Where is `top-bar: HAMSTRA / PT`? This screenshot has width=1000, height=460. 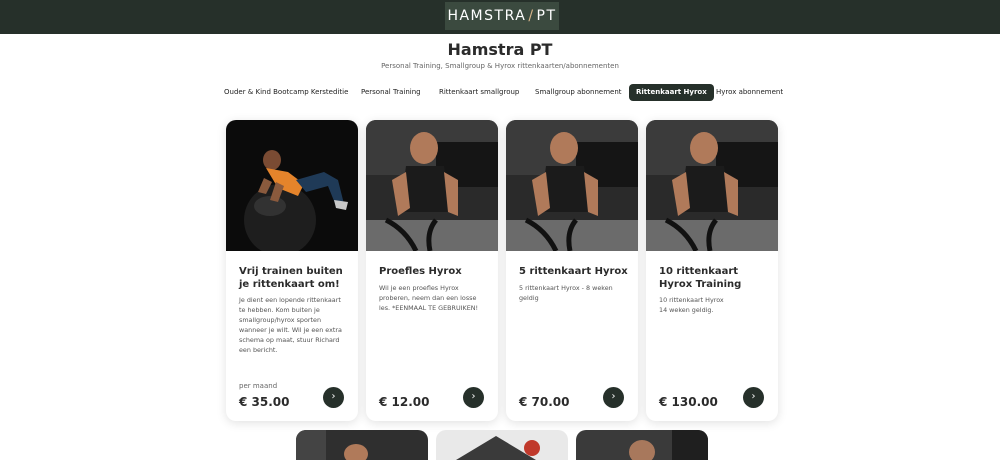 top-bar: HAMSTRA / PT is located at coordinates (500, 17).